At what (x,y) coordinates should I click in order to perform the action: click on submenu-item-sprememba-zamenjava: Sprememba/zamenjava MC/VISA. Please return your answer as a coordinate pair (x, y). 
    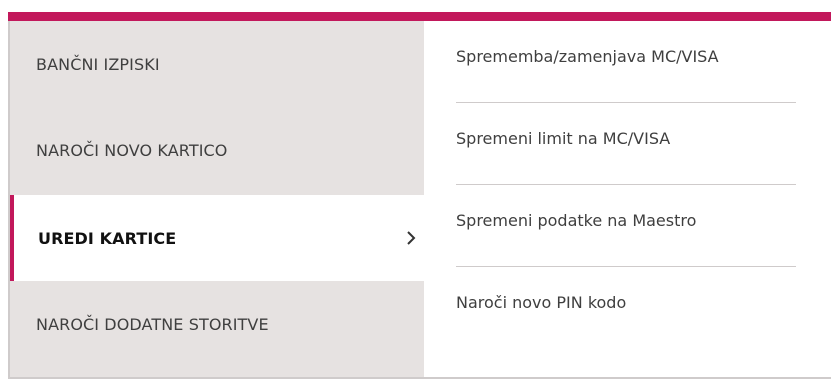
    Looking at the image, I should click on (626, 62).